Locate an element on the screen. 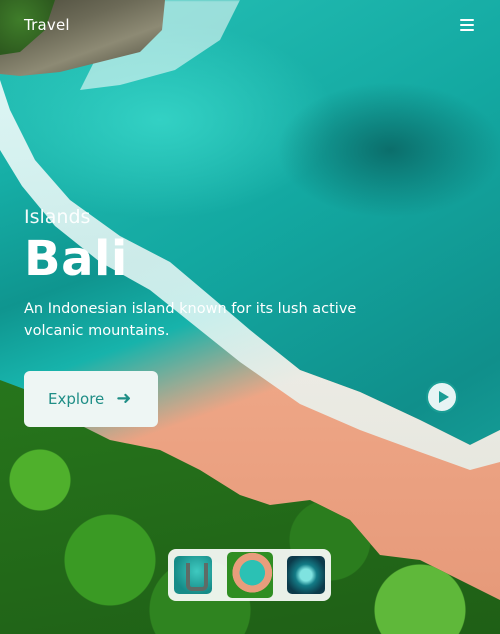 The image size is (500, 634). explore-button-label: Explore is located at coordinates (76, 399).